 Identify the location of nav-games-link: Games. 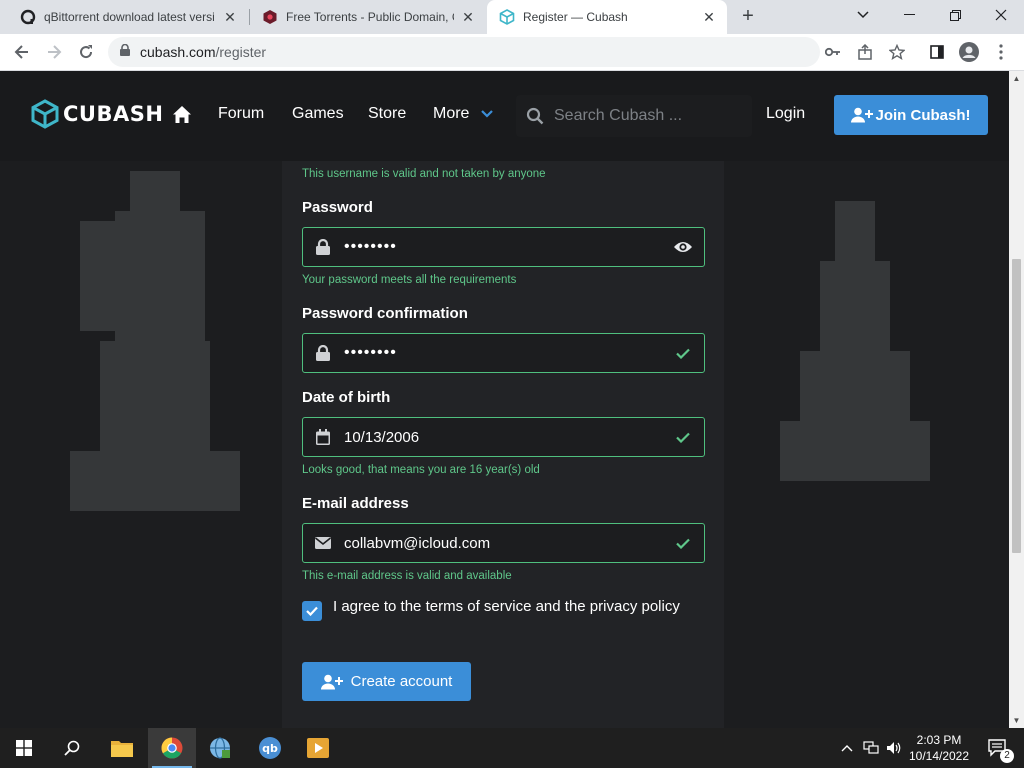
(318, 114).